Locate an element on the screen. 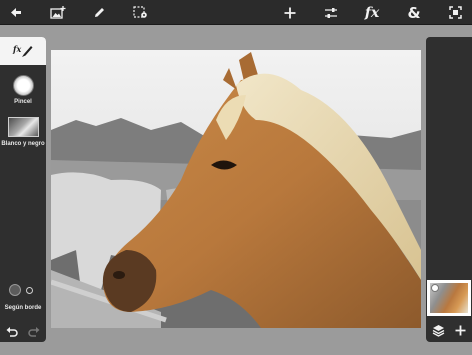 Image resolution: width=472 pixels, height=355 pixels. add-image-button is located at coordinates (58, 12).